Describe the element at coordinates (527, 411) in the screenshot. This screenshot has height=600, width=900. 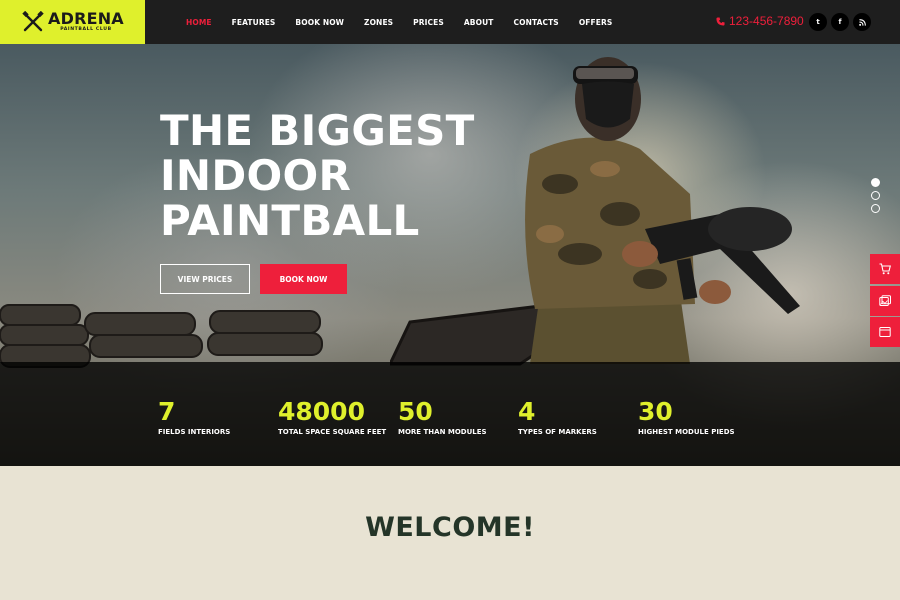
I see `stat-value: 4` at that location.